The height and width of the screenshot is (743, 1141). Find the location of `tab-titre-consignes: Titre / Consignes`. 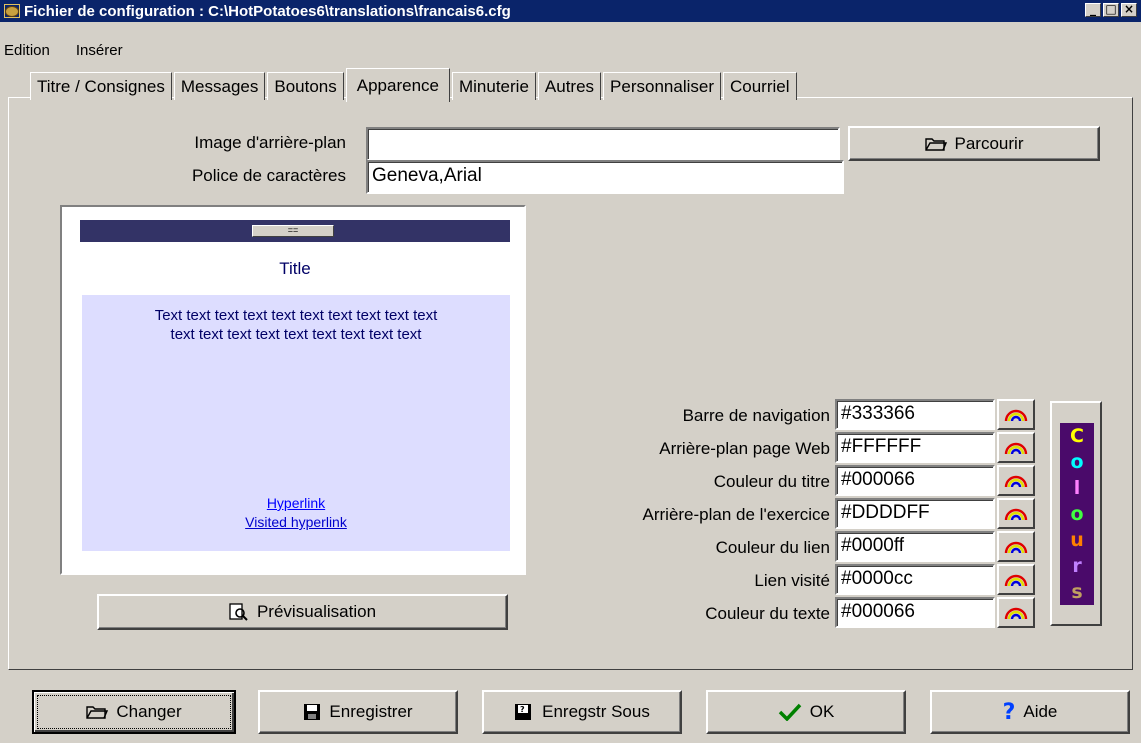

tab-titre-consignes: Titre / Consignes is located at coordinates (101, 86).